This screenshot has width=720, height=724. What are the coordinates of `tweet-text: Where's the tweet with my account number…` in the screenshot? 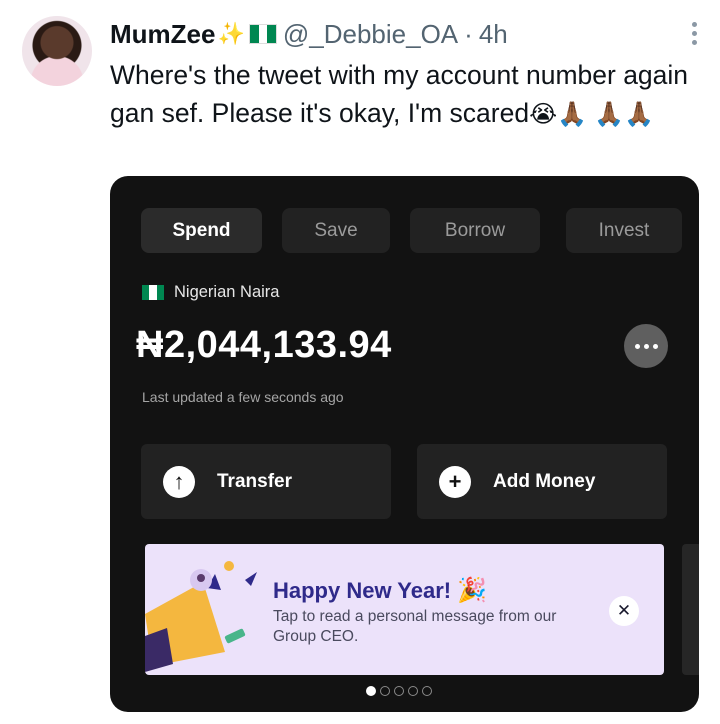 It's located at (405, 94).